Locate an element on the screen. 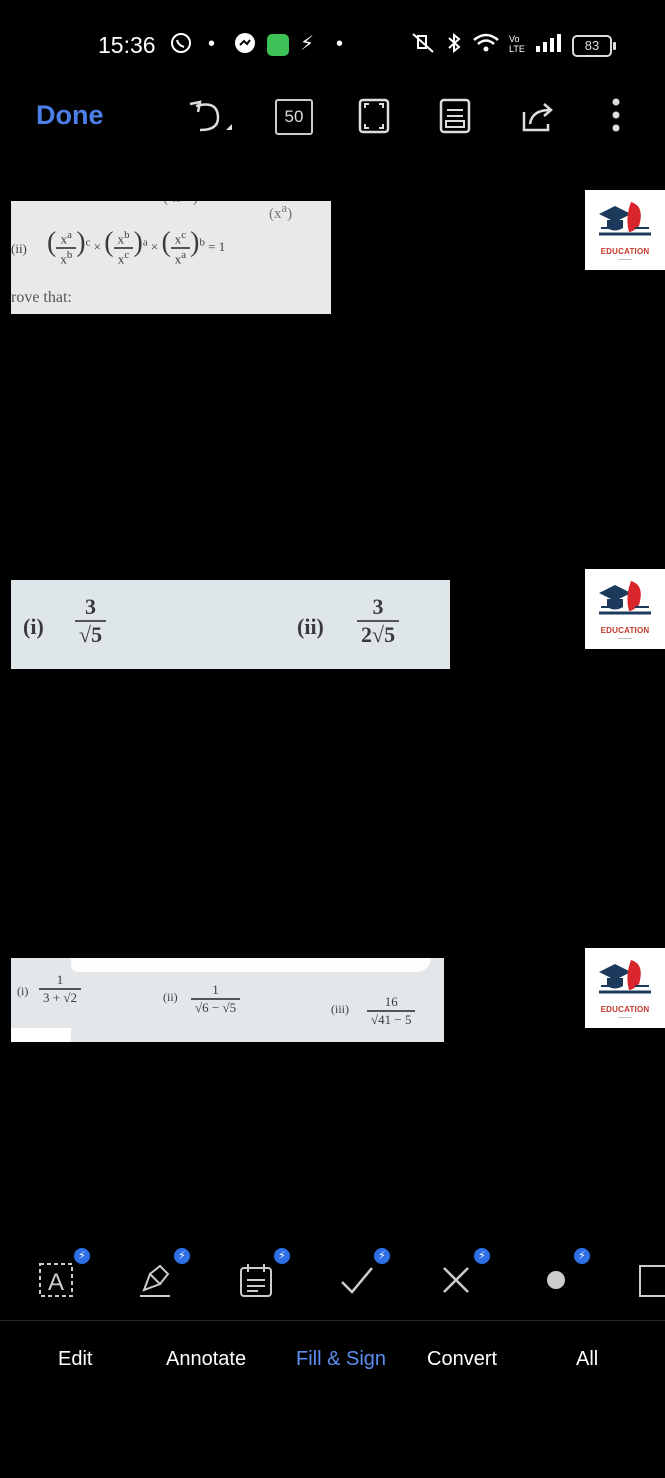 The image size is (665, 1478). page-count-button: 50 is located at coordinates (294, 117).